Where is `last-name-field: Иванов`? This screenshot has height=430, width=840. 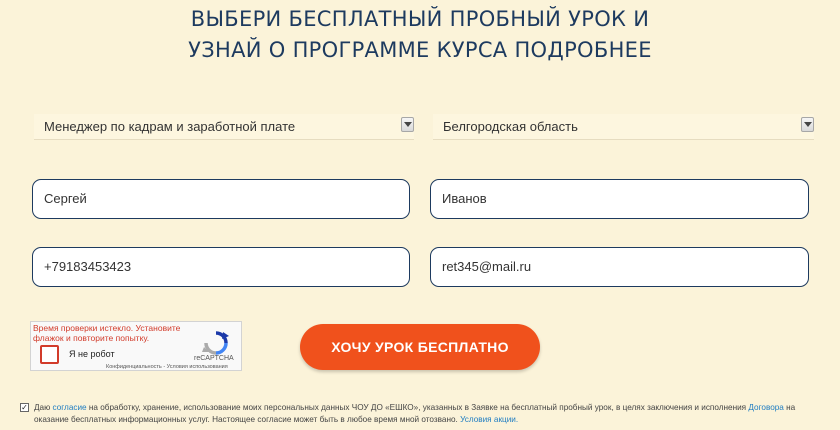 last-name-field: Иванов is located at coordinates (619, 199).